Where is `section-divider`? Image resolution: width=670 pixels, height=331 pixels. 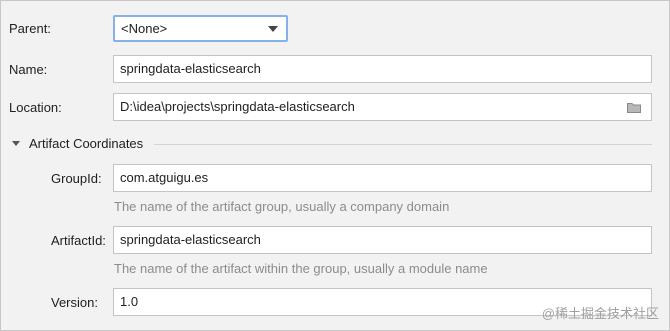
section-divider is located at coordinates (403, 144).